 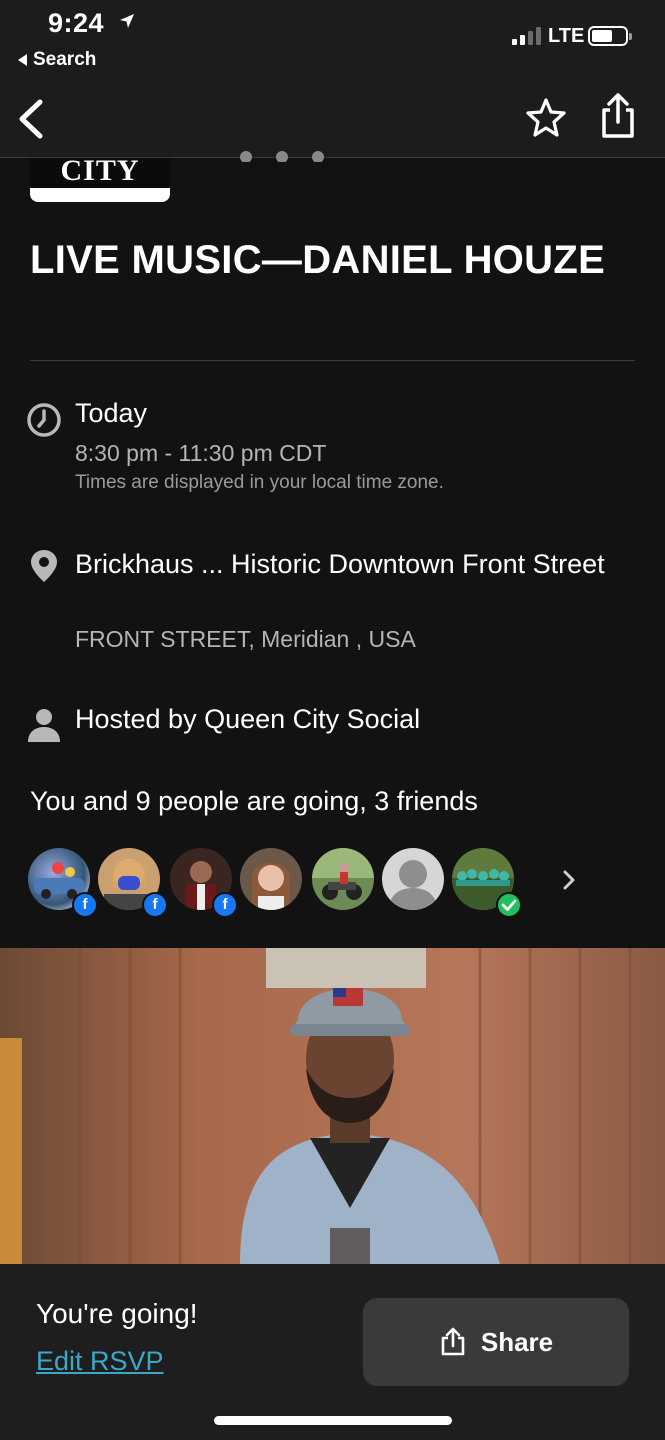 I want to click on event-time-range: 8:30 pm - 11:30 pm CDT, so click(x=201, y=453).